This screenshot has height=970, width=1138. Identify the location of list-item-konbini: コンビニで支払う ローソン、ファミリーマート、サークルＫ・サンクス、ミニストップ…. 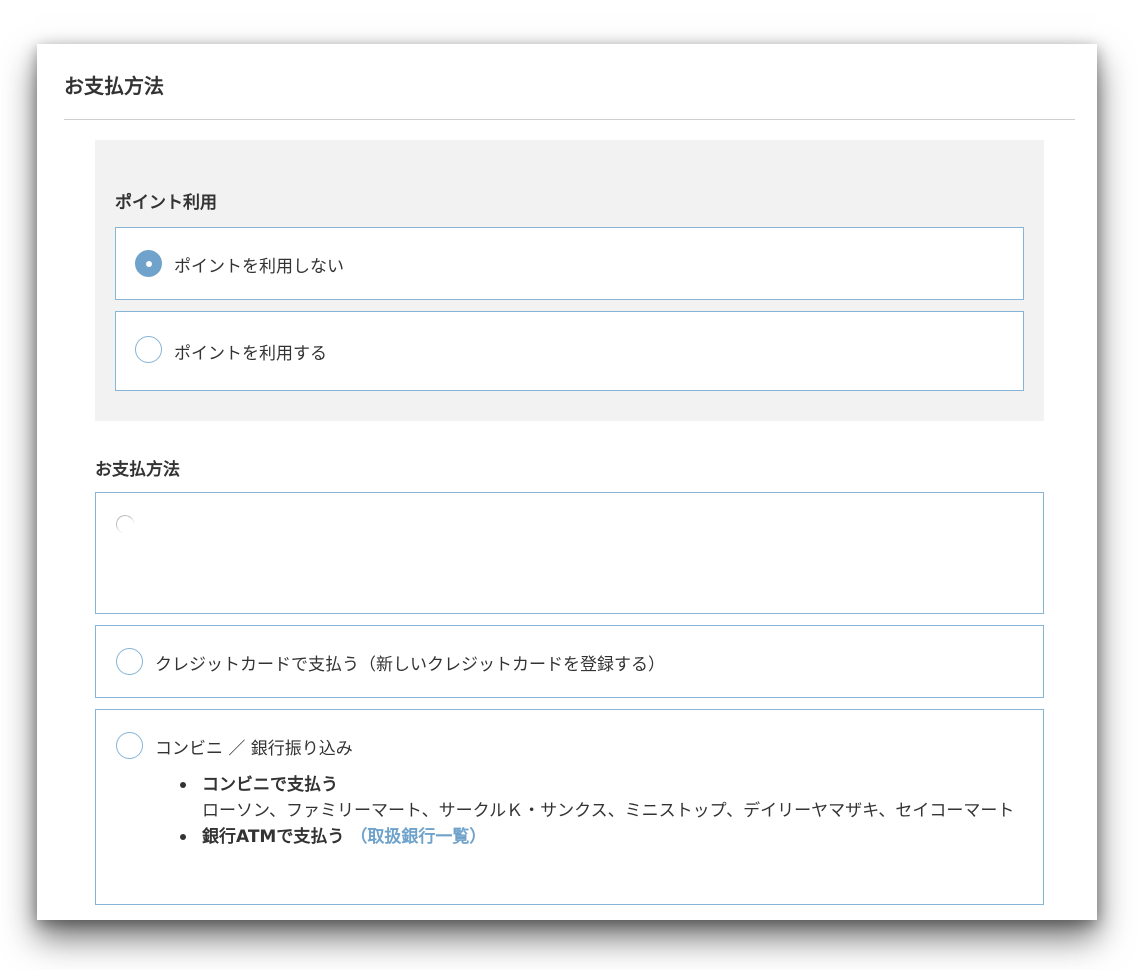
(600, 798).